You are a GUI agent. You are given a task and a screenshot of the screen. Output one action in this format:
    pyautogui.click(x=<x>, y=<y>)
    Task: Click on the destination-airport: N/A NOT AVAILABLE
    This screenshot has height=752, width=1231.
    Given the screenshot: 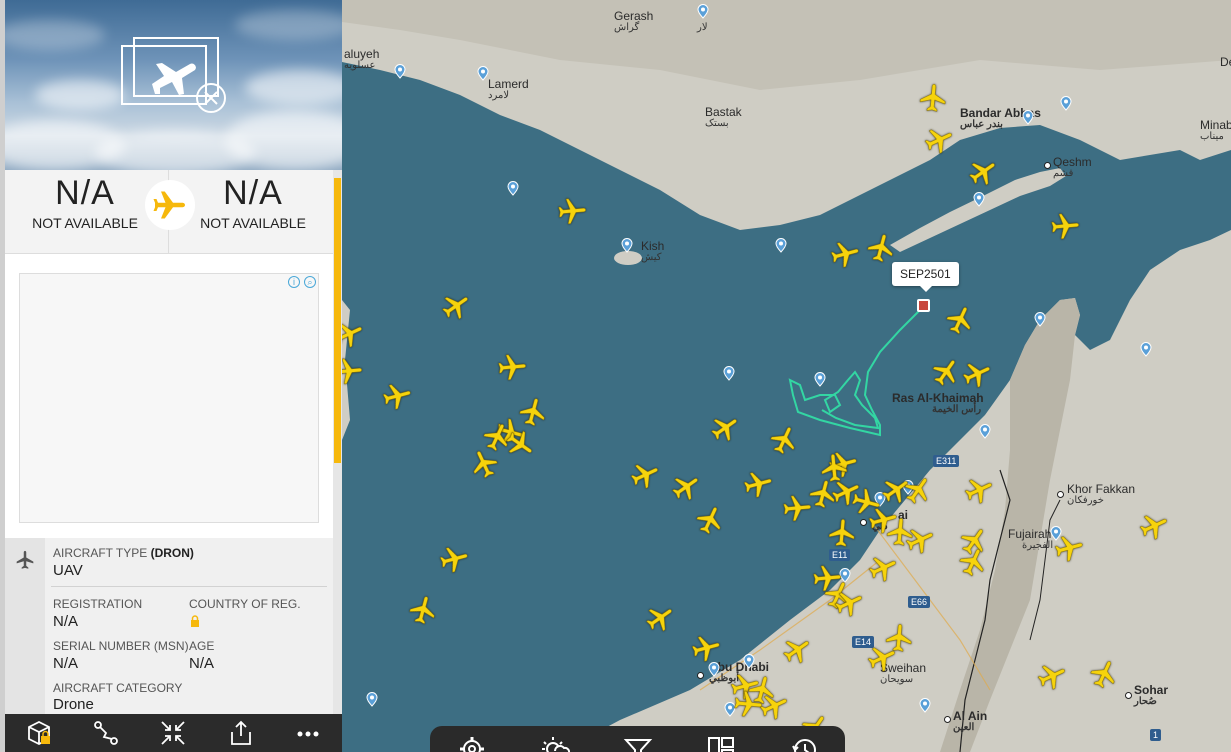 What is the action you would take?
    pyautogui.click(x=253, y=202)
    